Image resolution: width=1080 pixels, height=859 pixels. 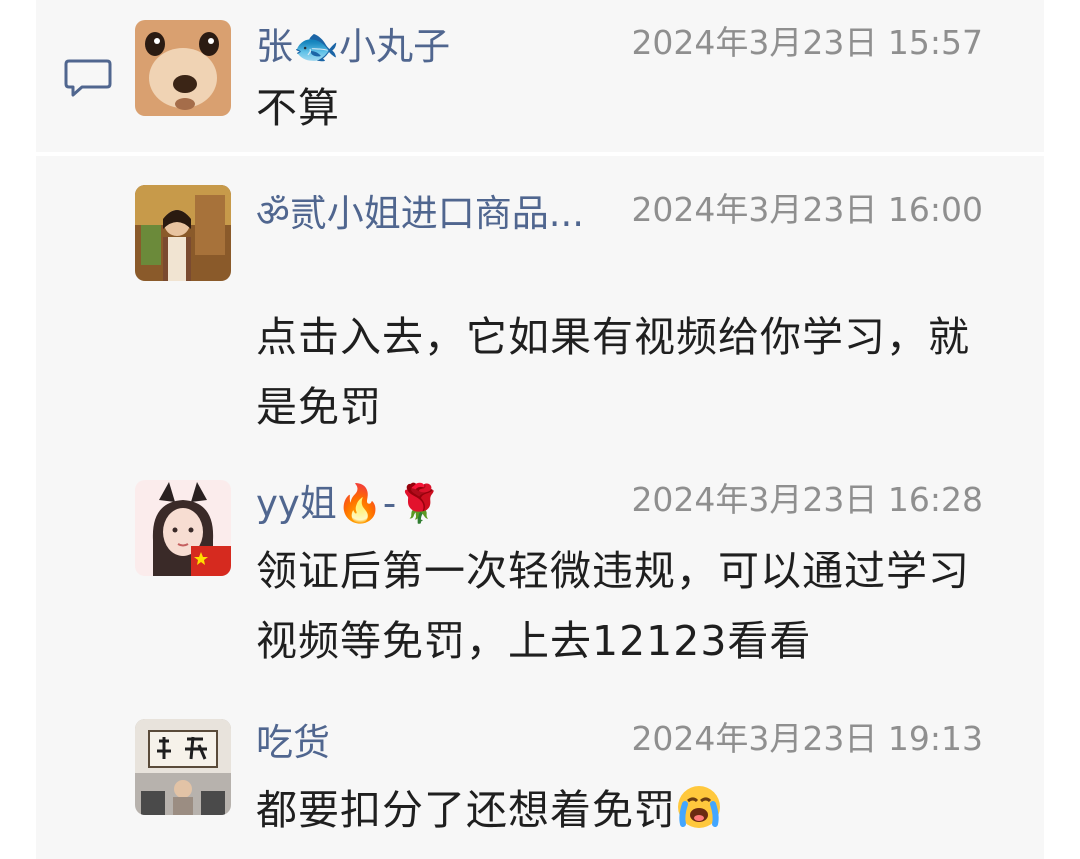 I want to click on timestamp: 2024年3月23日 19:13, so click(x=807, y=738).